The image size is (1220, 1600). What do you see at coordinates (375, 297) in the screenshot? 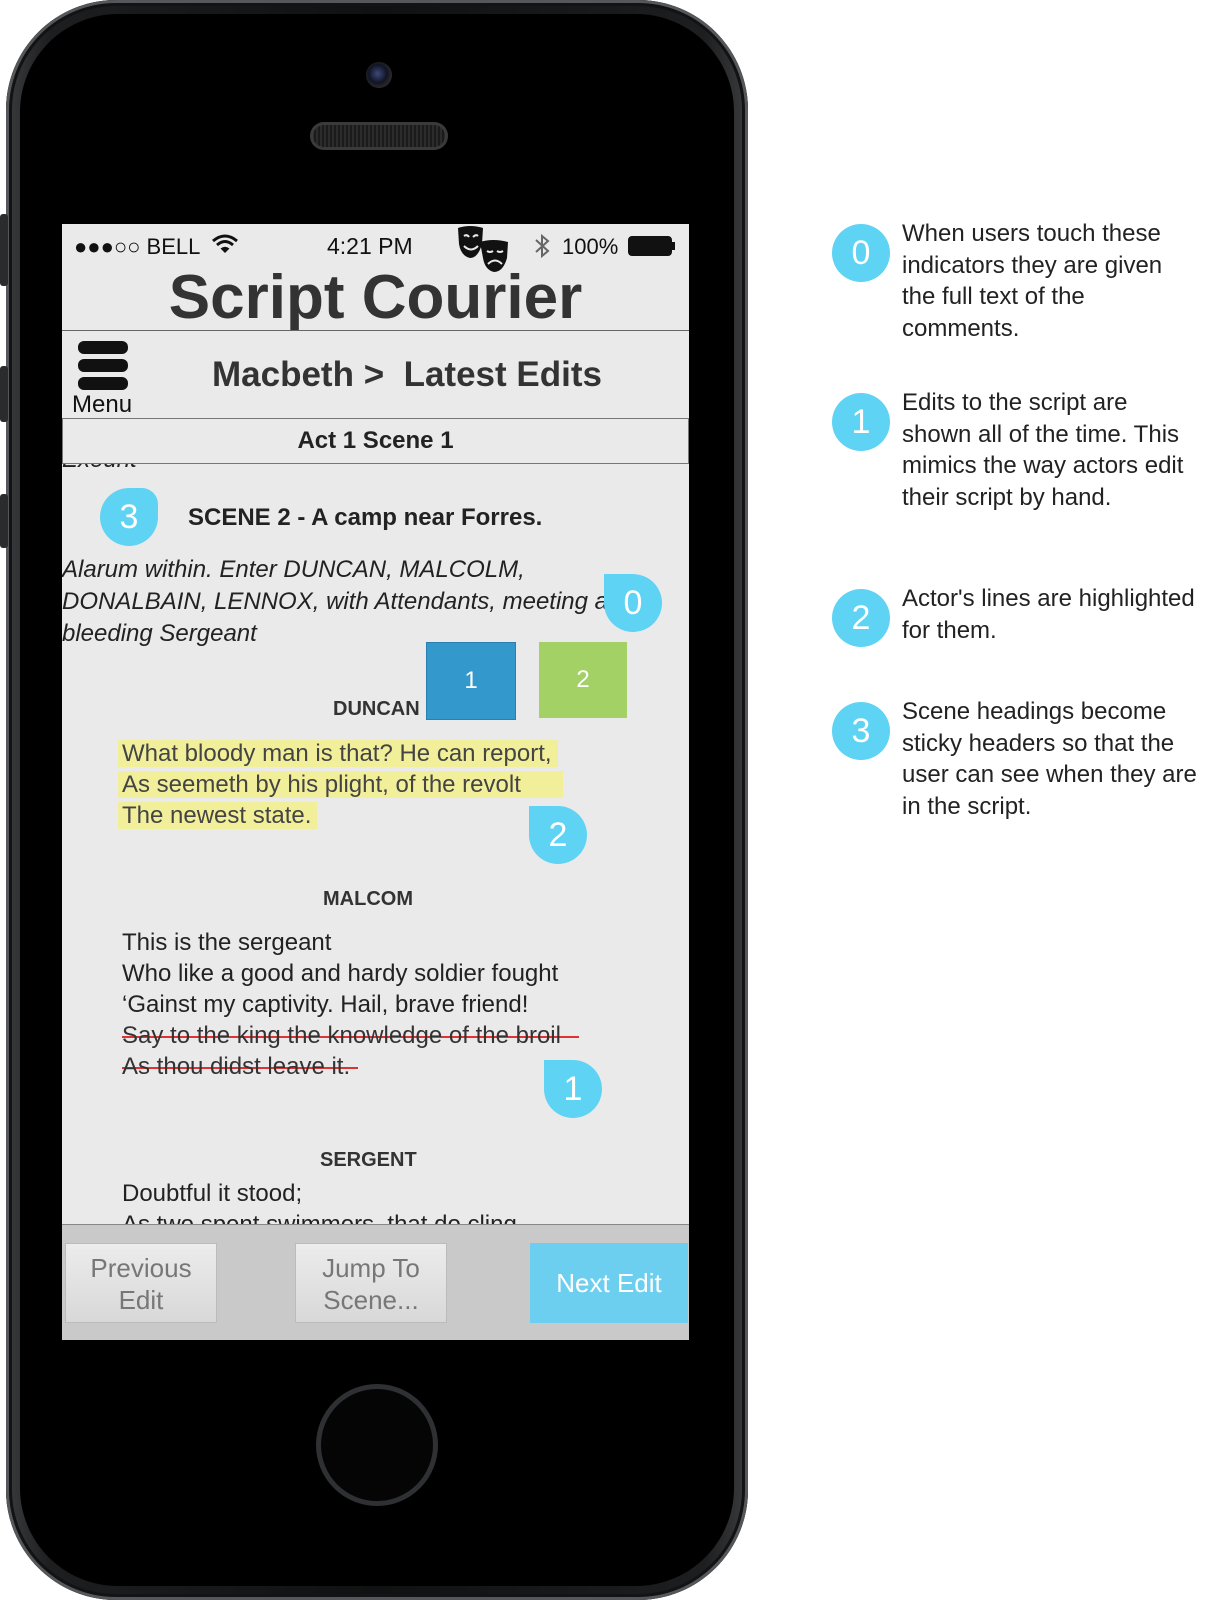
I see `app-title: Script Courier` at bounding box center [375, 297].